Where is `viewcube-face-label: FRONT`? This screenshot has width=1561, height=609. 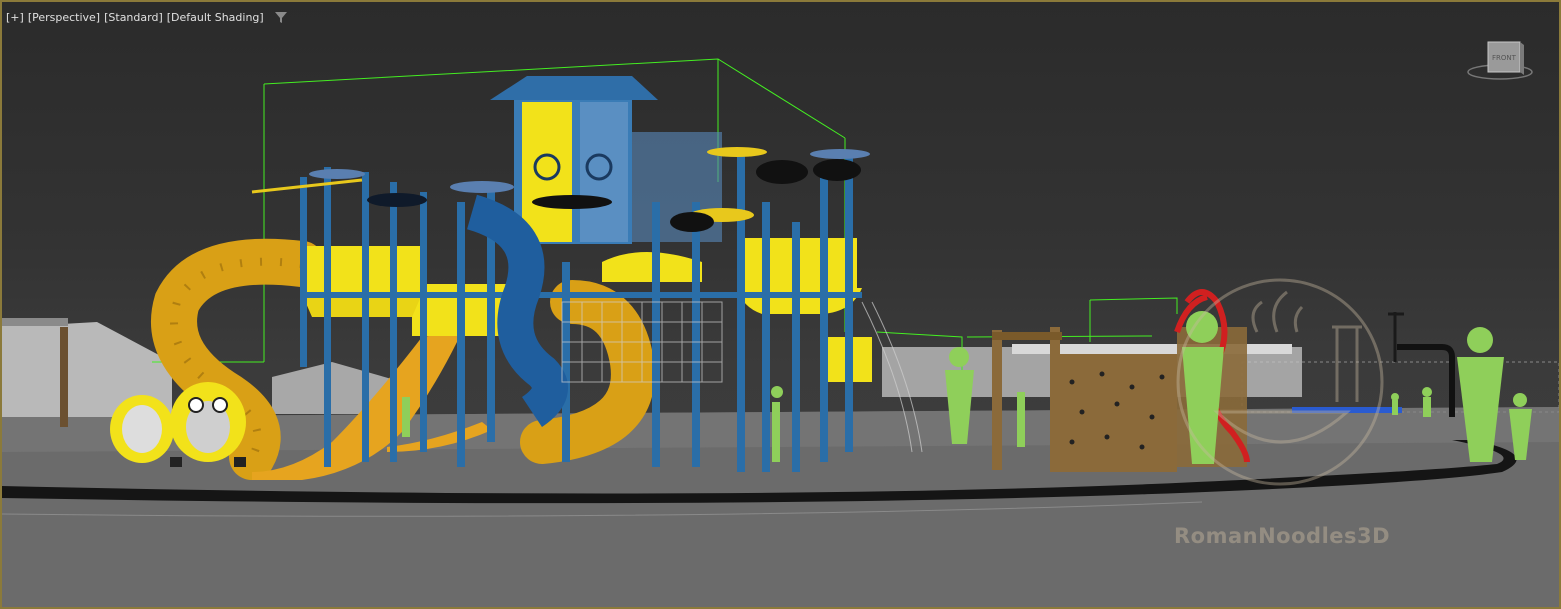 viewcube-face-label: FRONT is located at coordinates (1504, 58).